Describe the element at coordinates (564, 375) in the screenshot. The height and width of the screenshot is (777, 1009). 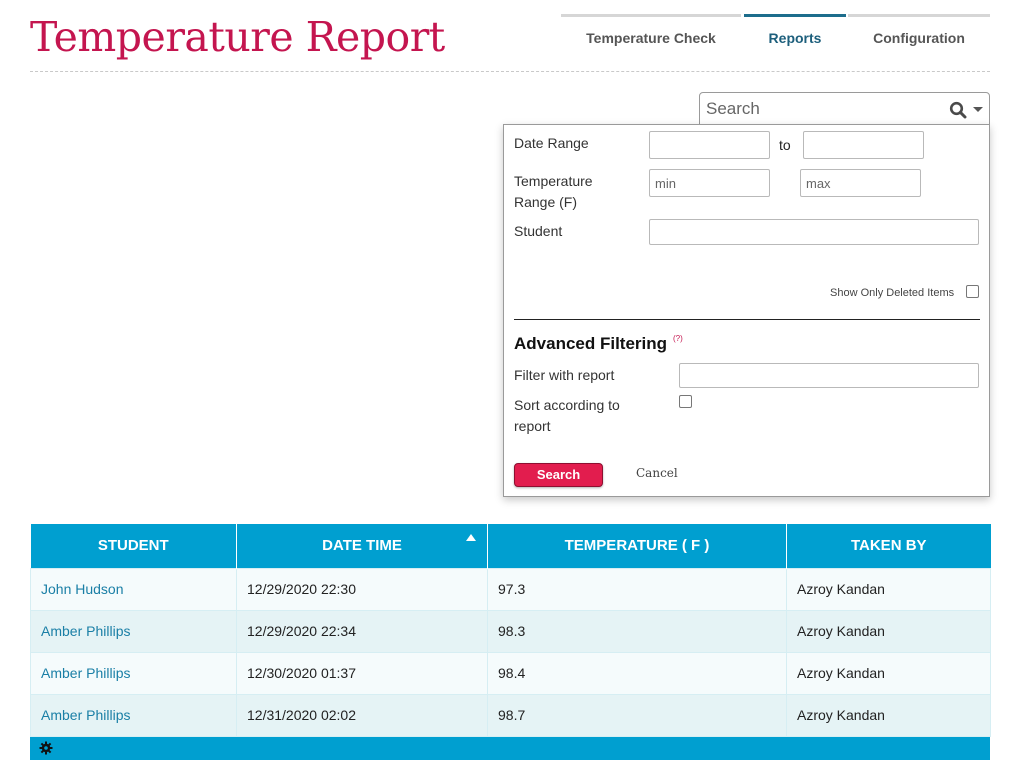
I see `filter-with-report-label: Filter with report` at that location.